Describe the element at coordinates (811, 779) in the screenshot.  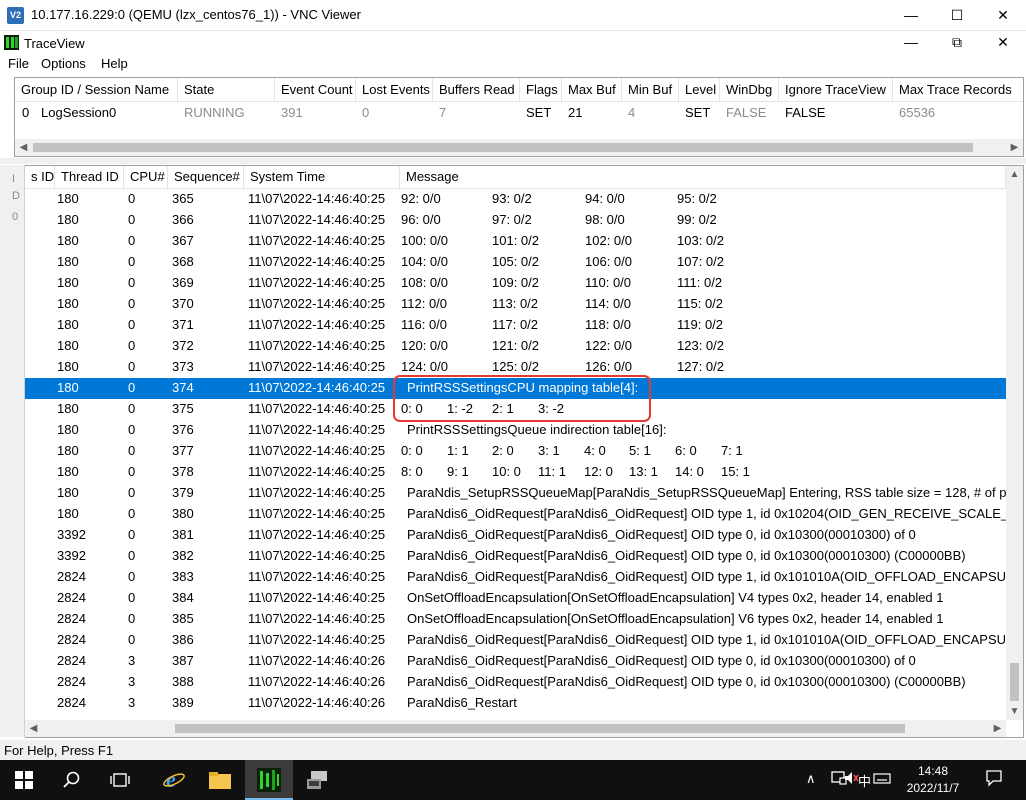
I see `tray-chevron-icon: ∧` at that location.